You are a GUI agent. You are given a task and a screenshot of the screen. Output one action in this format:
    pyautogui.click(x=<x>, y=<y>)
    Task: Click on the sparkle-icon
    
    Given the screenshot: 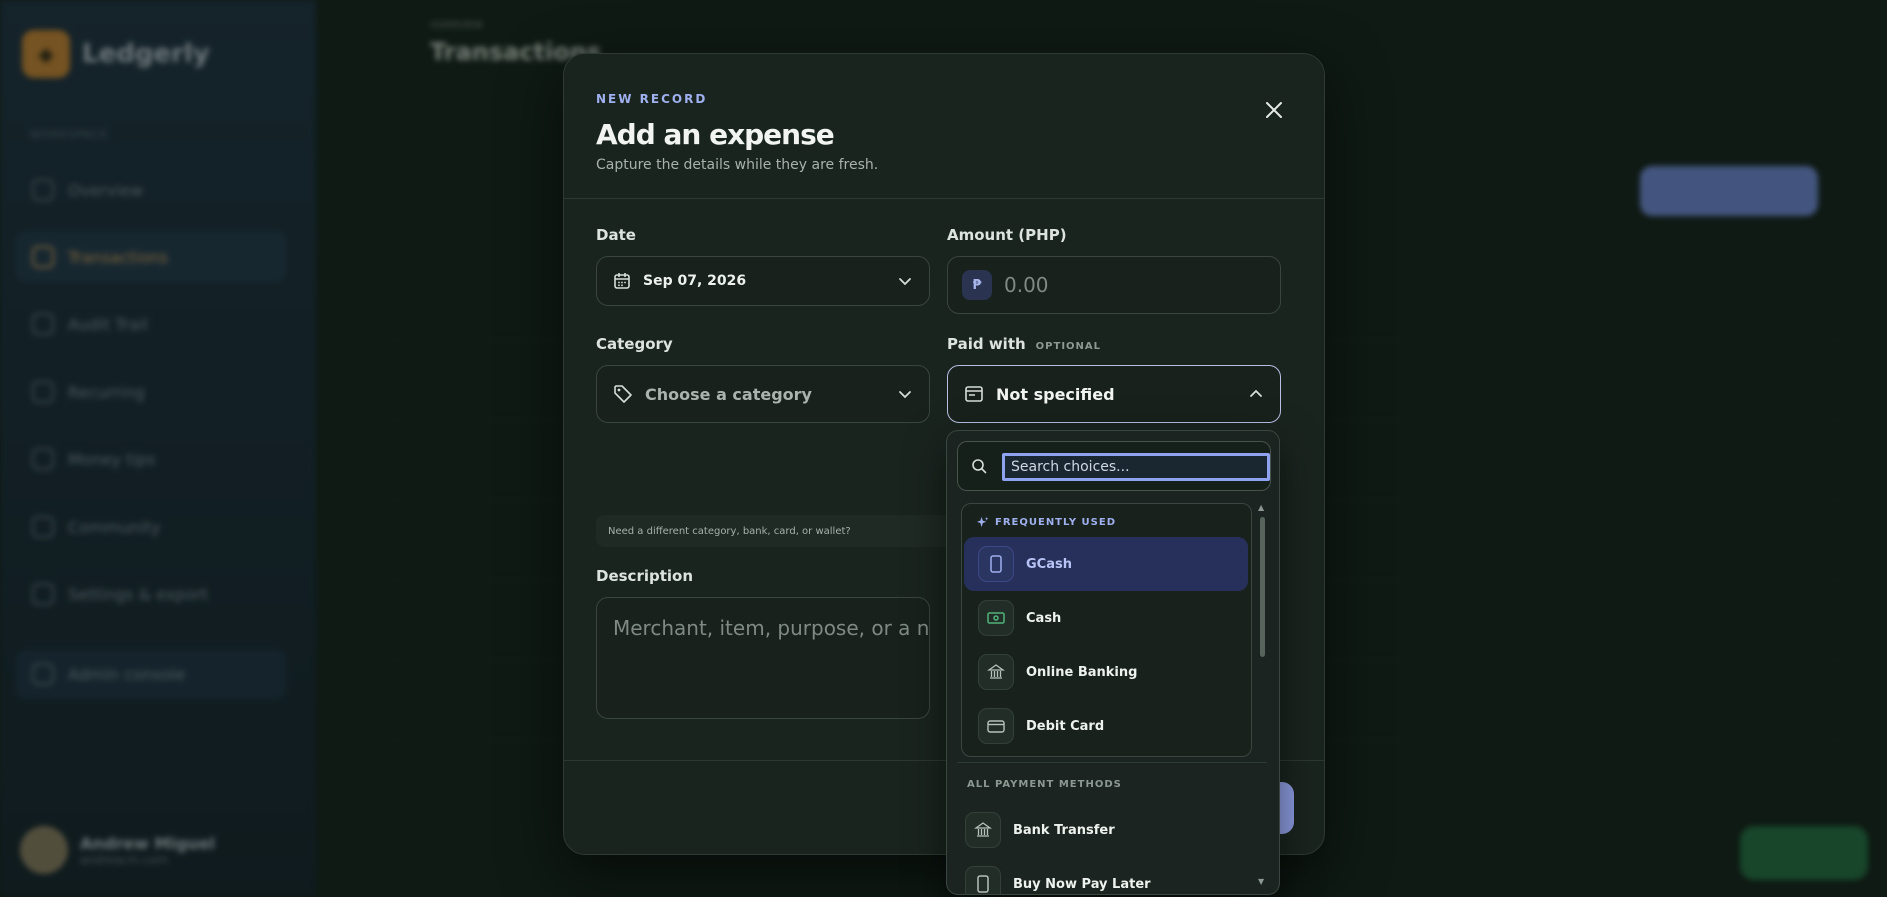 What is the action you would take?
    pyautogui.click(x=982, y=522)
    